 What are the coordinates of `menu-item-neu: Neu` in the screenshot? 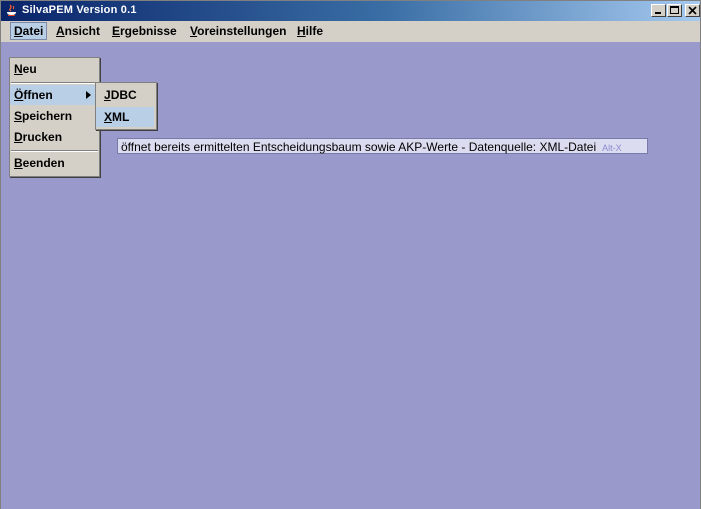 It's located at (53, 69).